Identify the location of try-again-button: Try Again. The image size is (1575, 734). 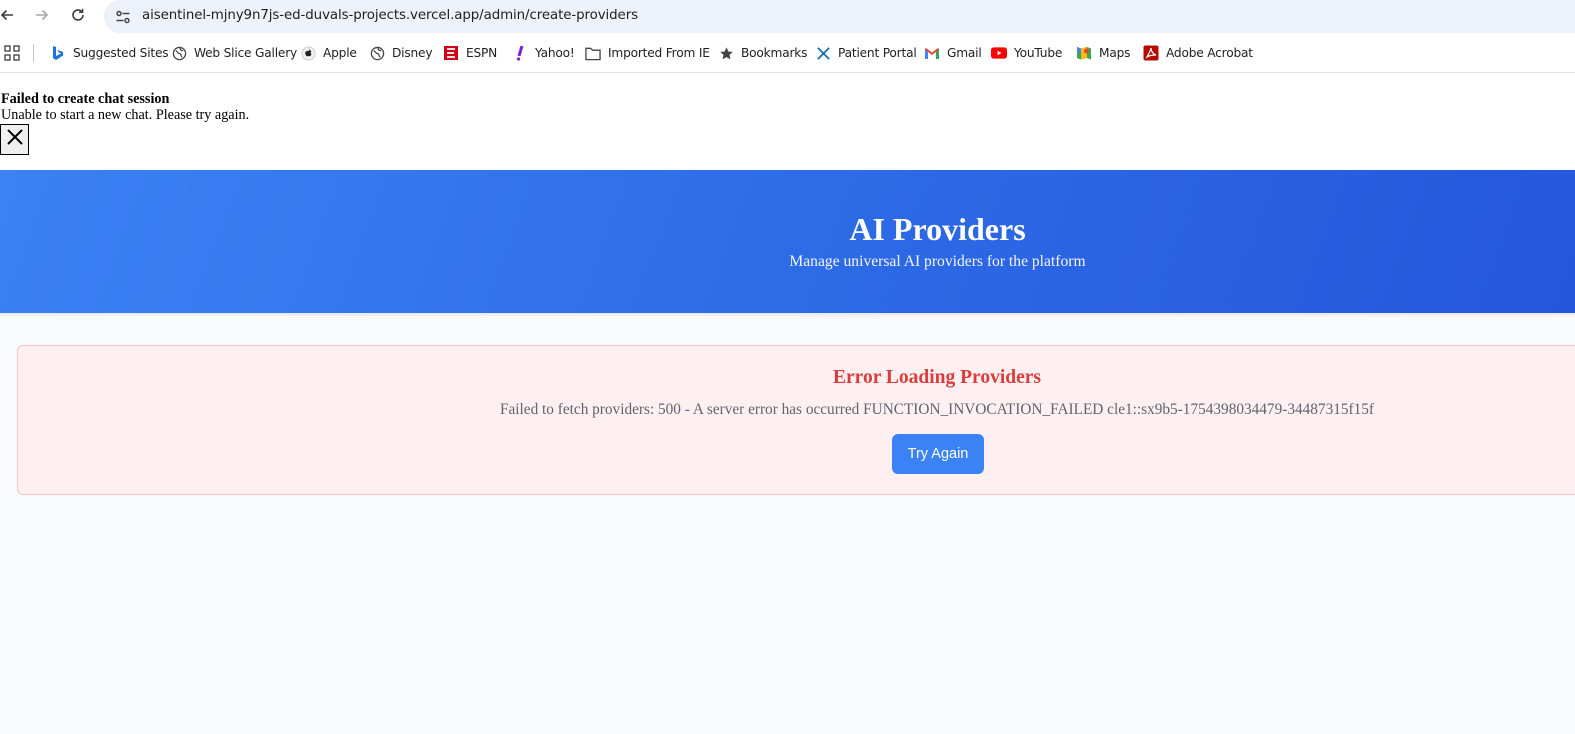
(938, 454).